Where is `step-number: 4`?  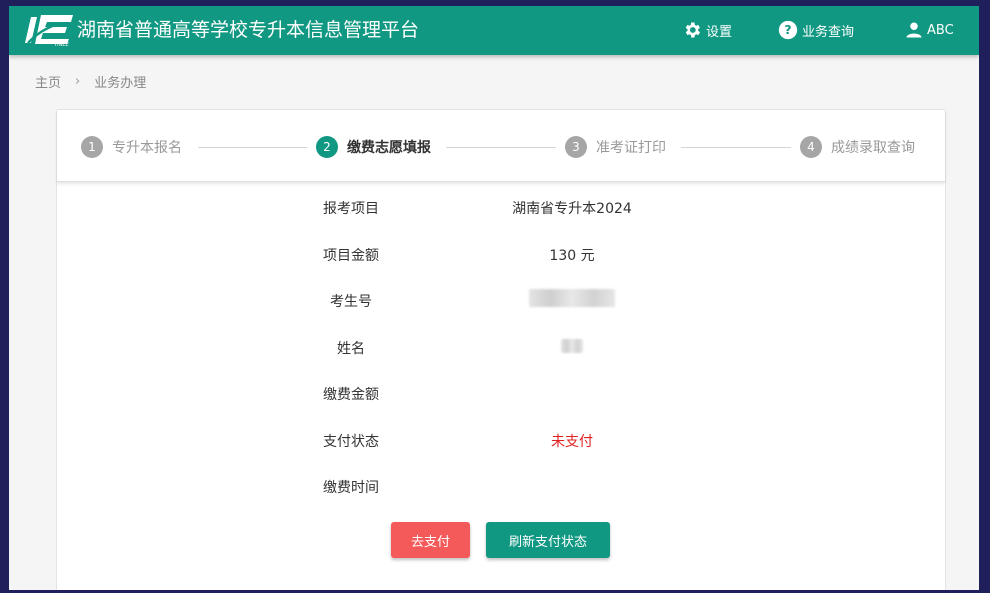 step-number: 4 is located at coordinates (811, 147).